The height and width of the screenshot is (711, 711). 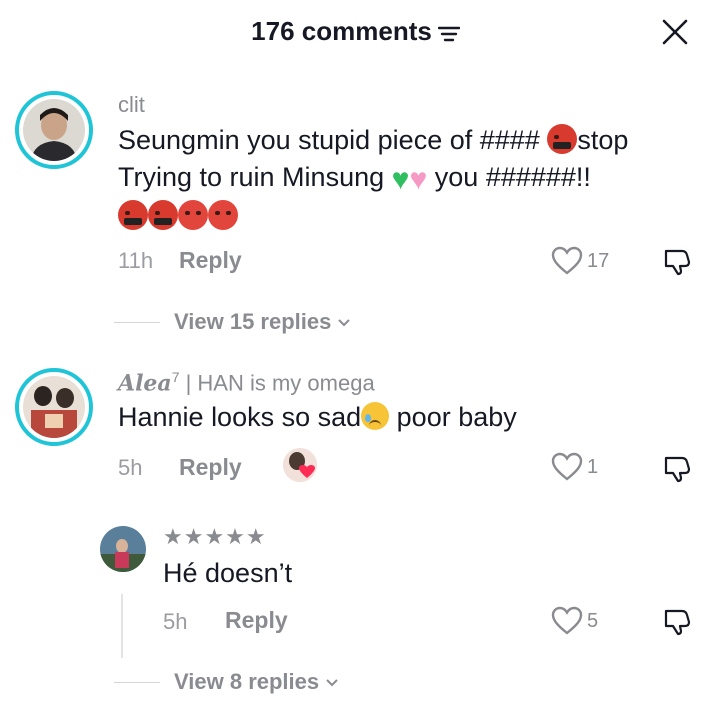 What do you see at coordinates (228, 573) in the screenshot?
I see `comment-text: Hé doesn’t` at bounding box center [228, 573].